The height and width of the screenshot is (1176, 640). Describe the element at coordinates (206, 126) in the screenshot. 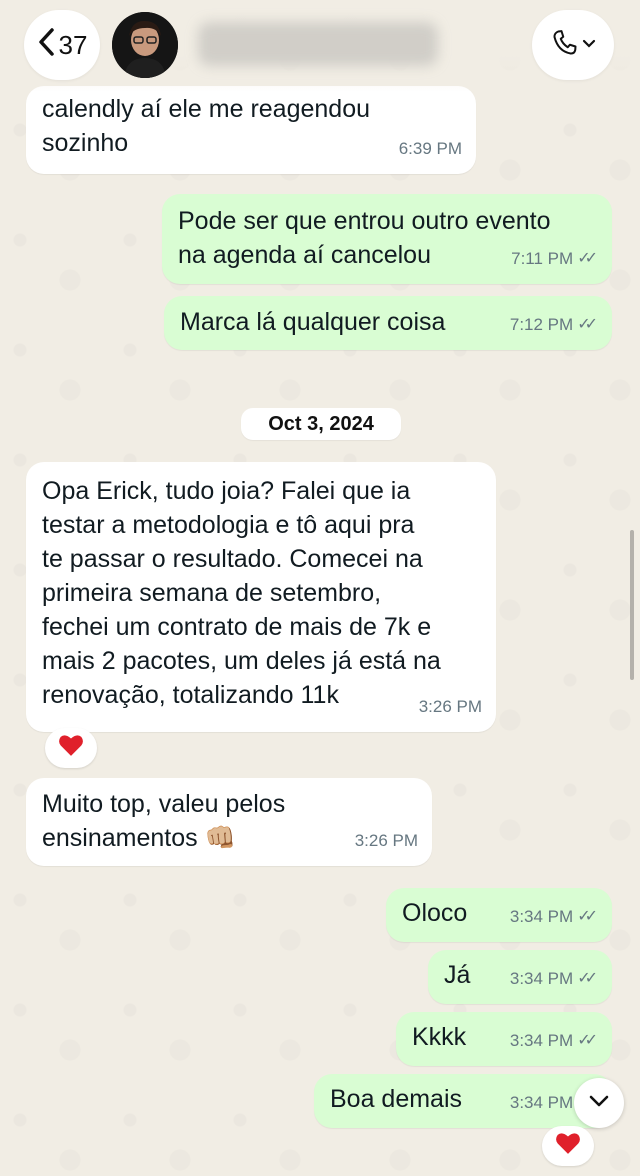

I see `message-text: calendly aí ele me reagendou sozinho` at that location.